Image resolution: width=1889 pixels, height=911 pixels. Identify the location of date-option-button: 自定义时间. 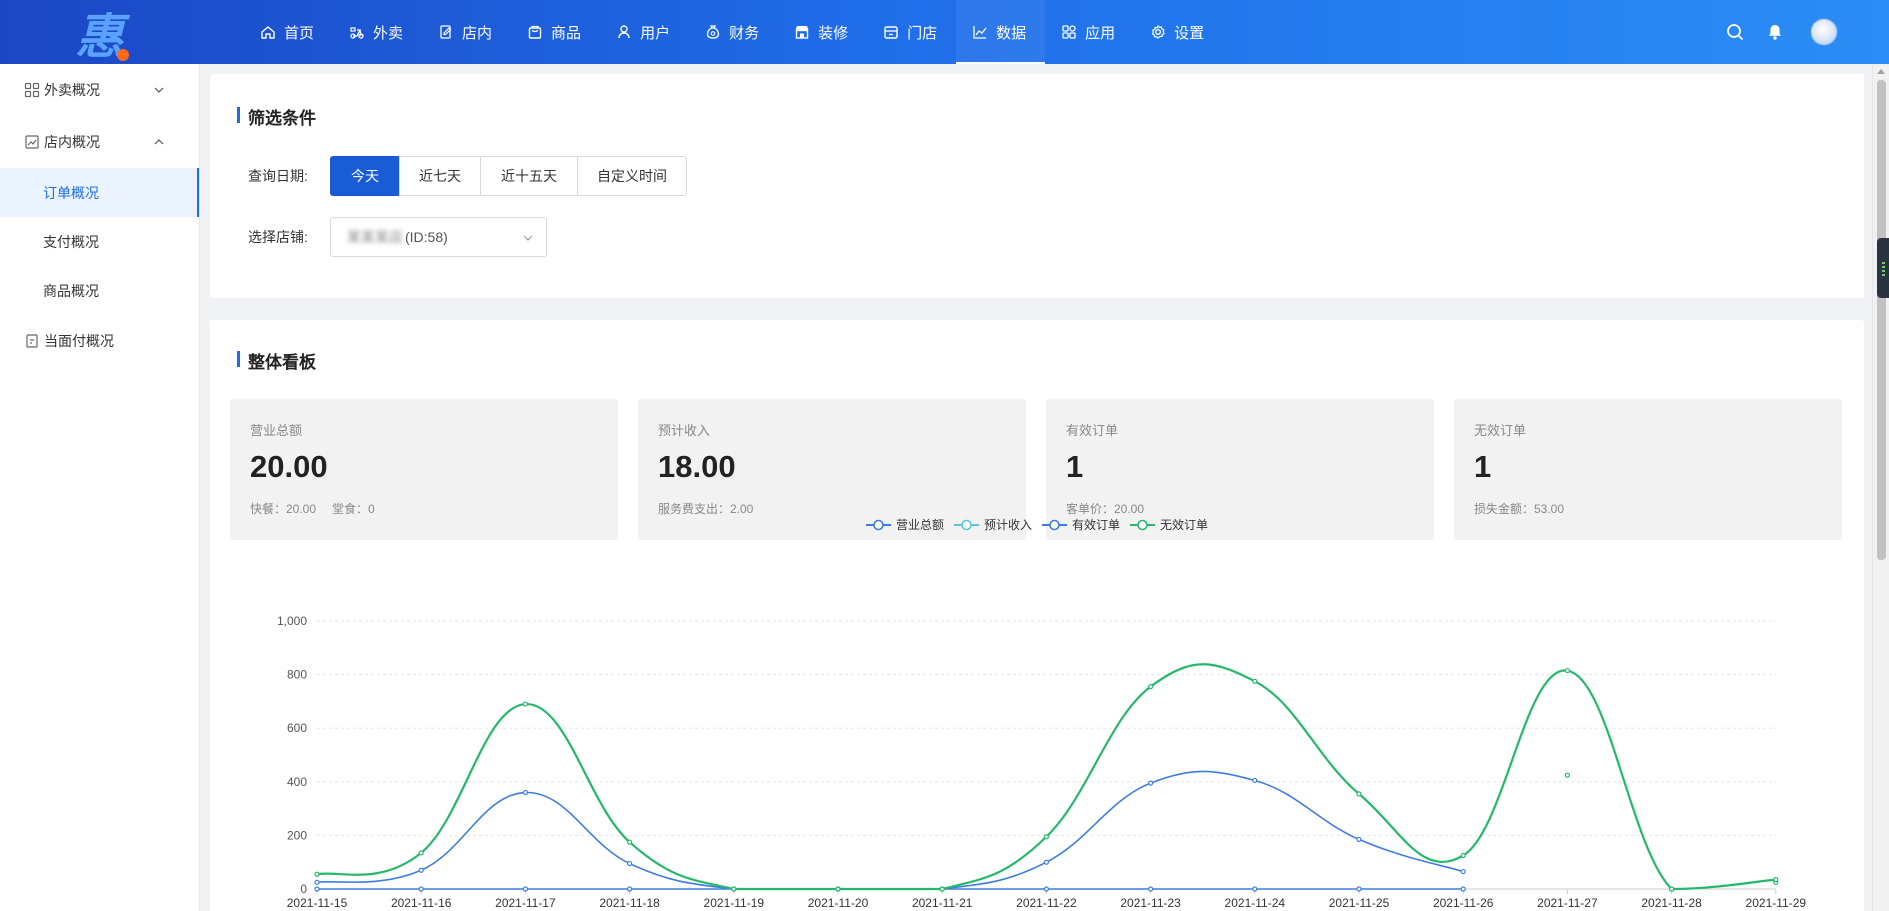
(632, 176).